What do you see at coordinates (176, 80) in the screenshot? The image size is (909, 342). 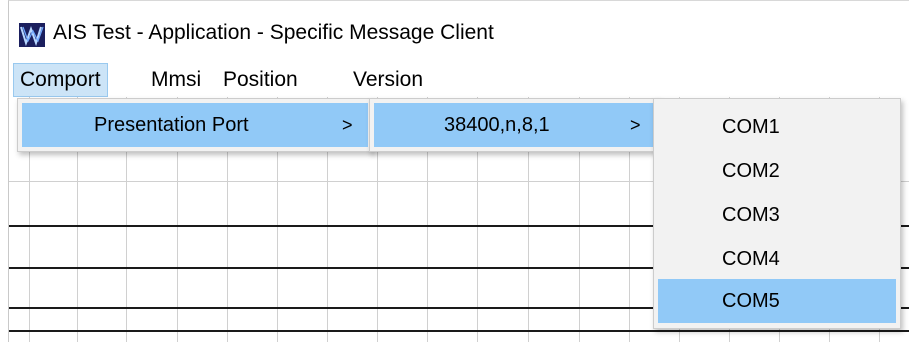 I see `menu-mmsi: Mmsi` at bounding box center [176, 80].